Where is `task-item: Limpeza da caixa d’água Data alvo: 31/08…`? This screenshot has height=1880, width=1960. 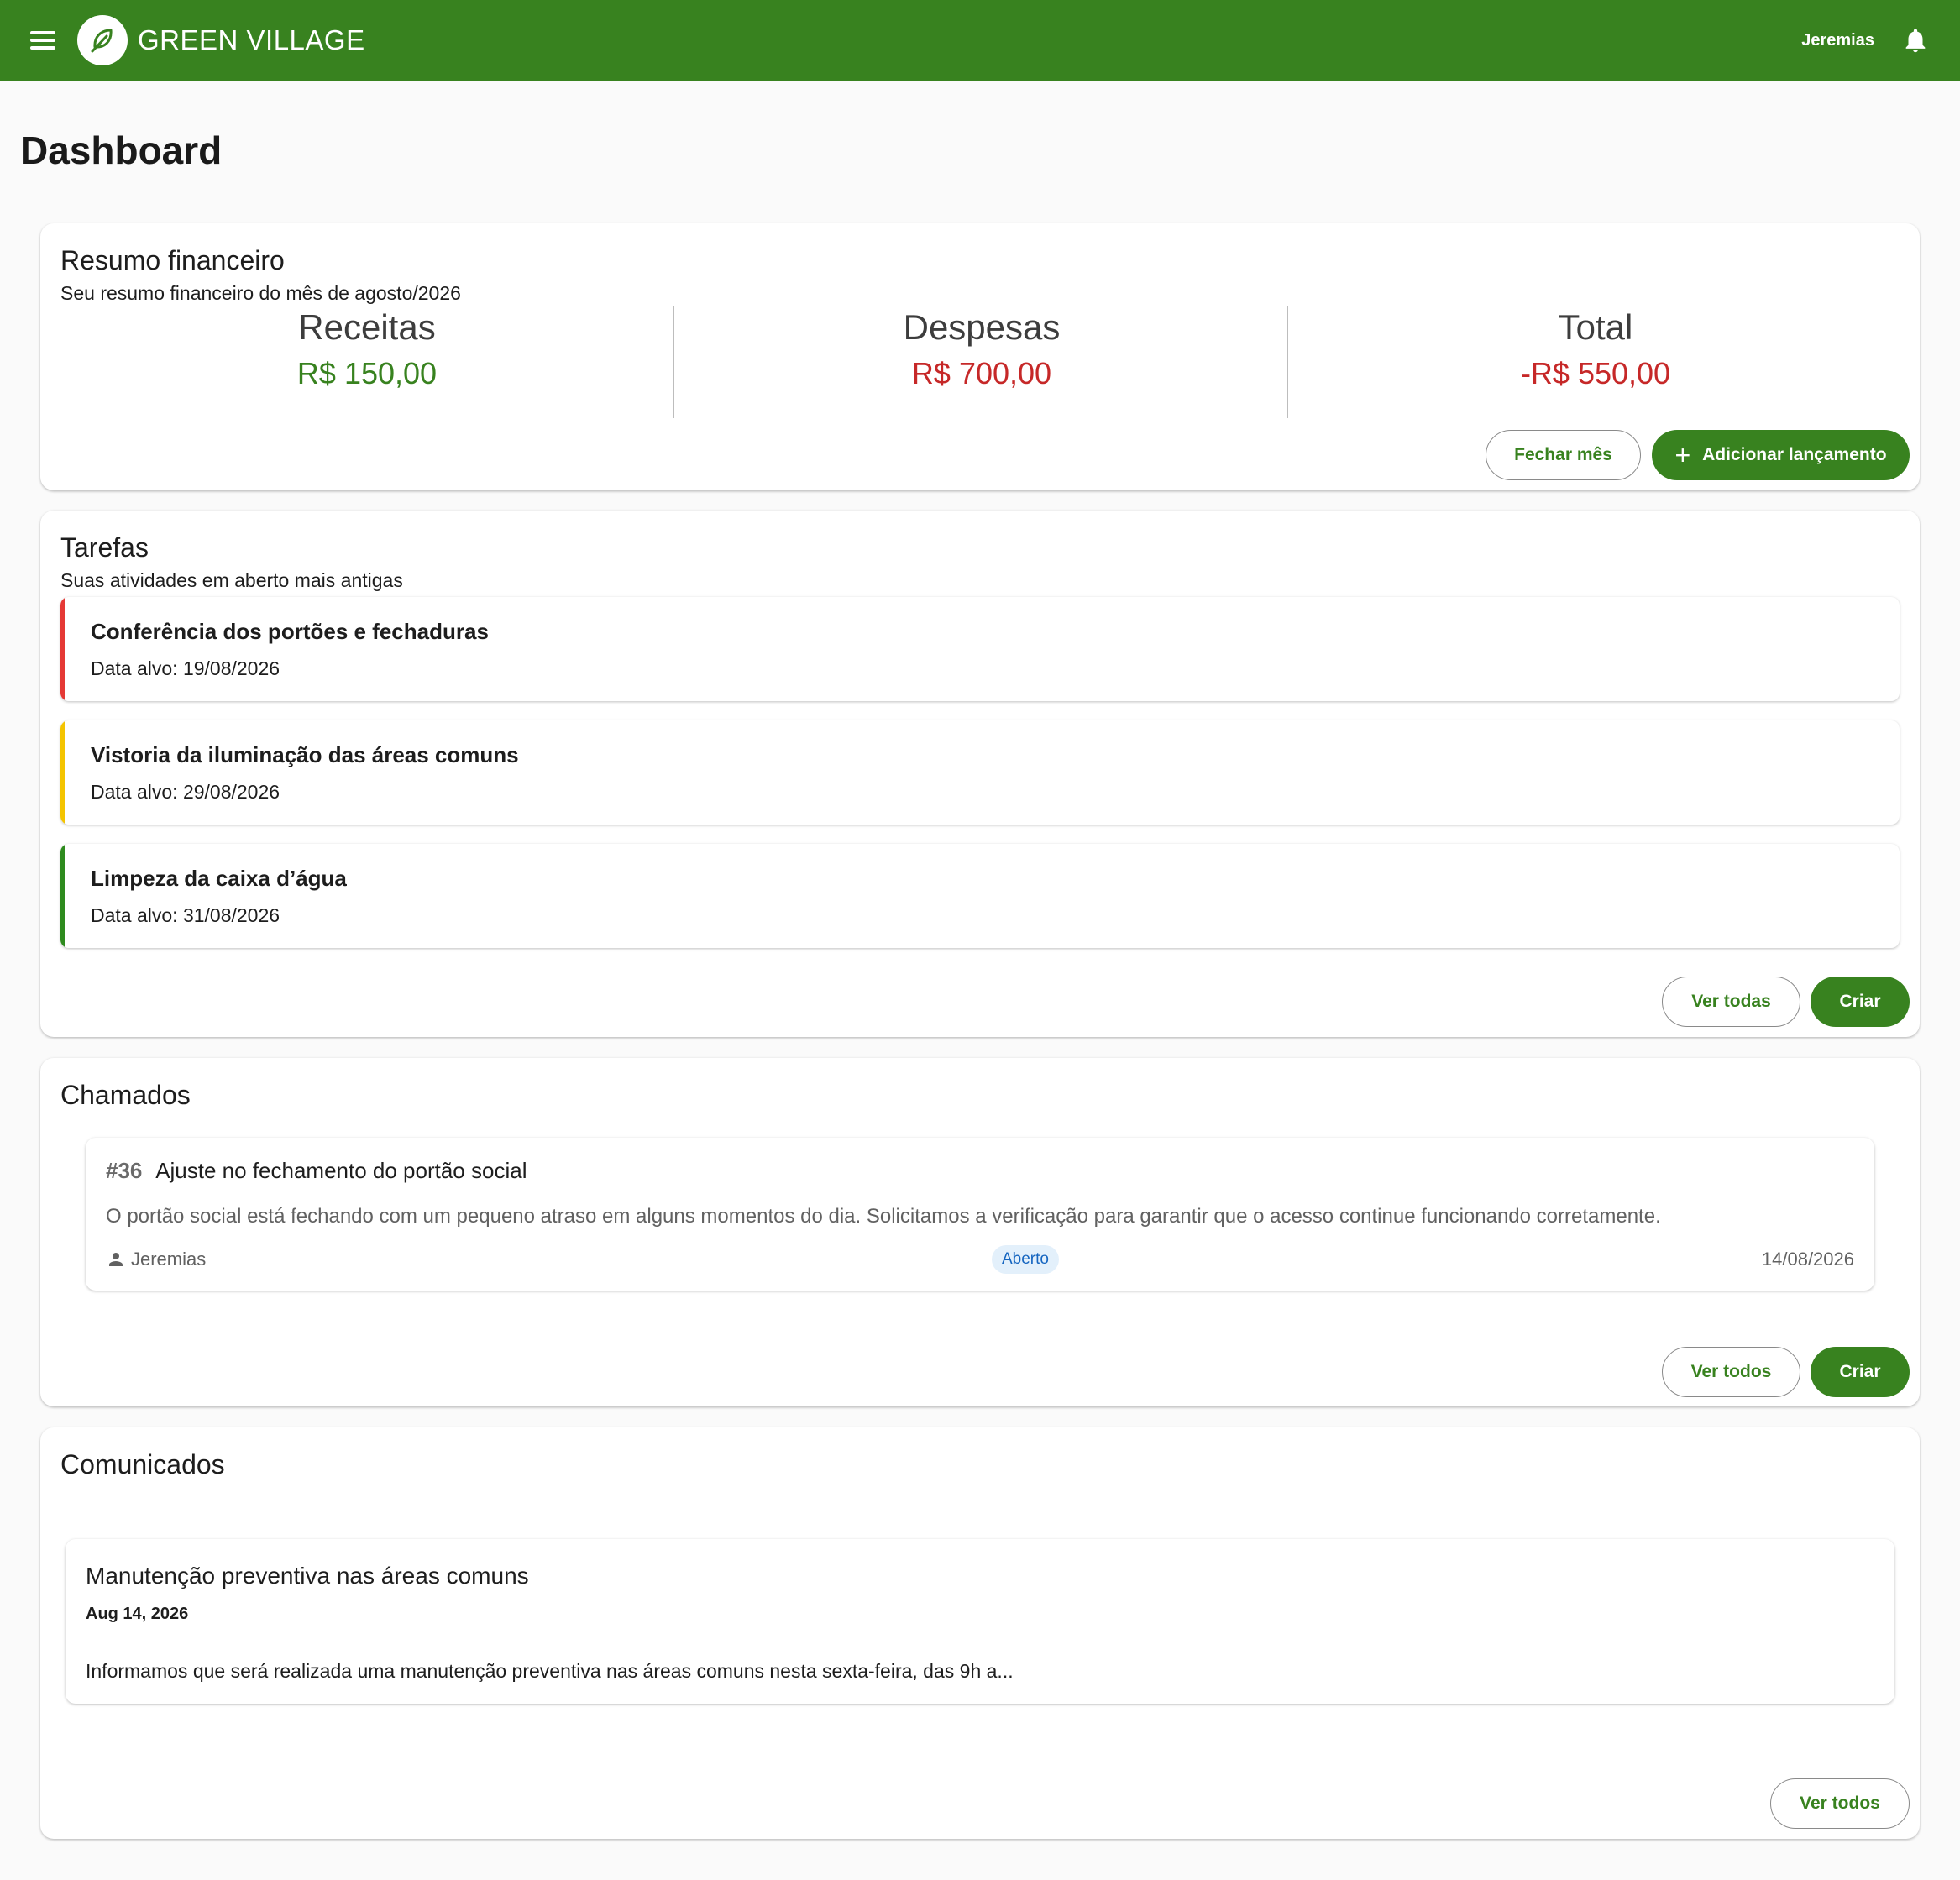
task-item: Limpeza da caixa d’água Data alvo: 31/08… is located at coordinates (980, 896).